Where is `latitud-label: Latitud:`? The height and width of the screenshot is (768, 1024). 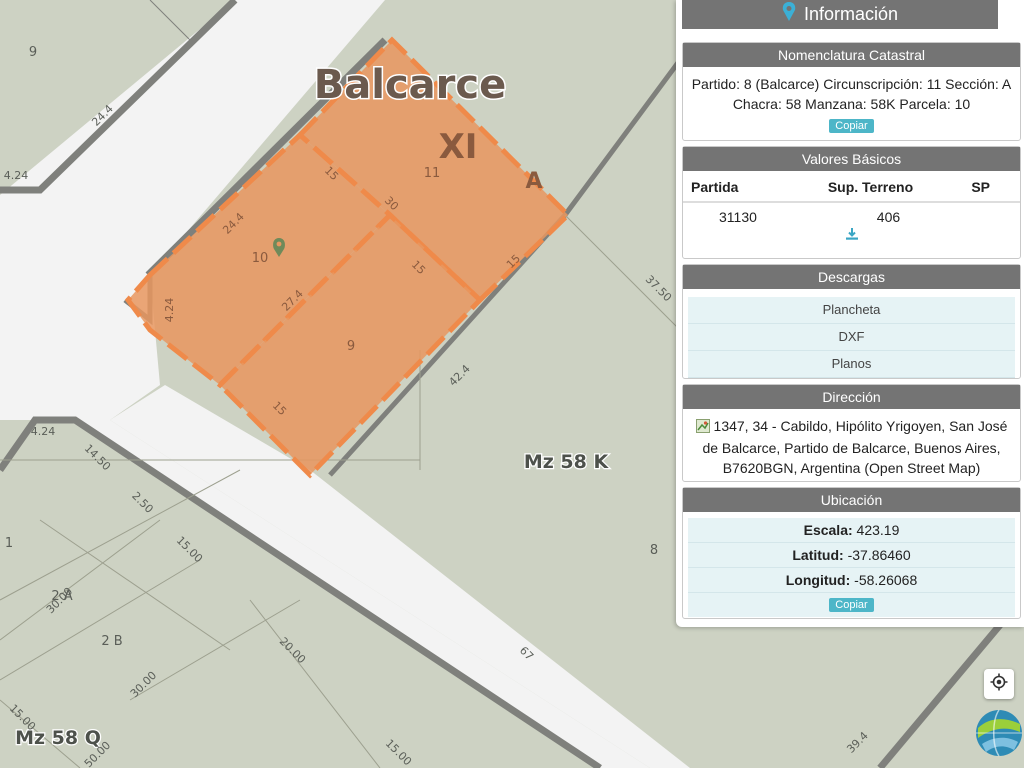
latitud-label: Latitud: is located at coordinates (818, 555).